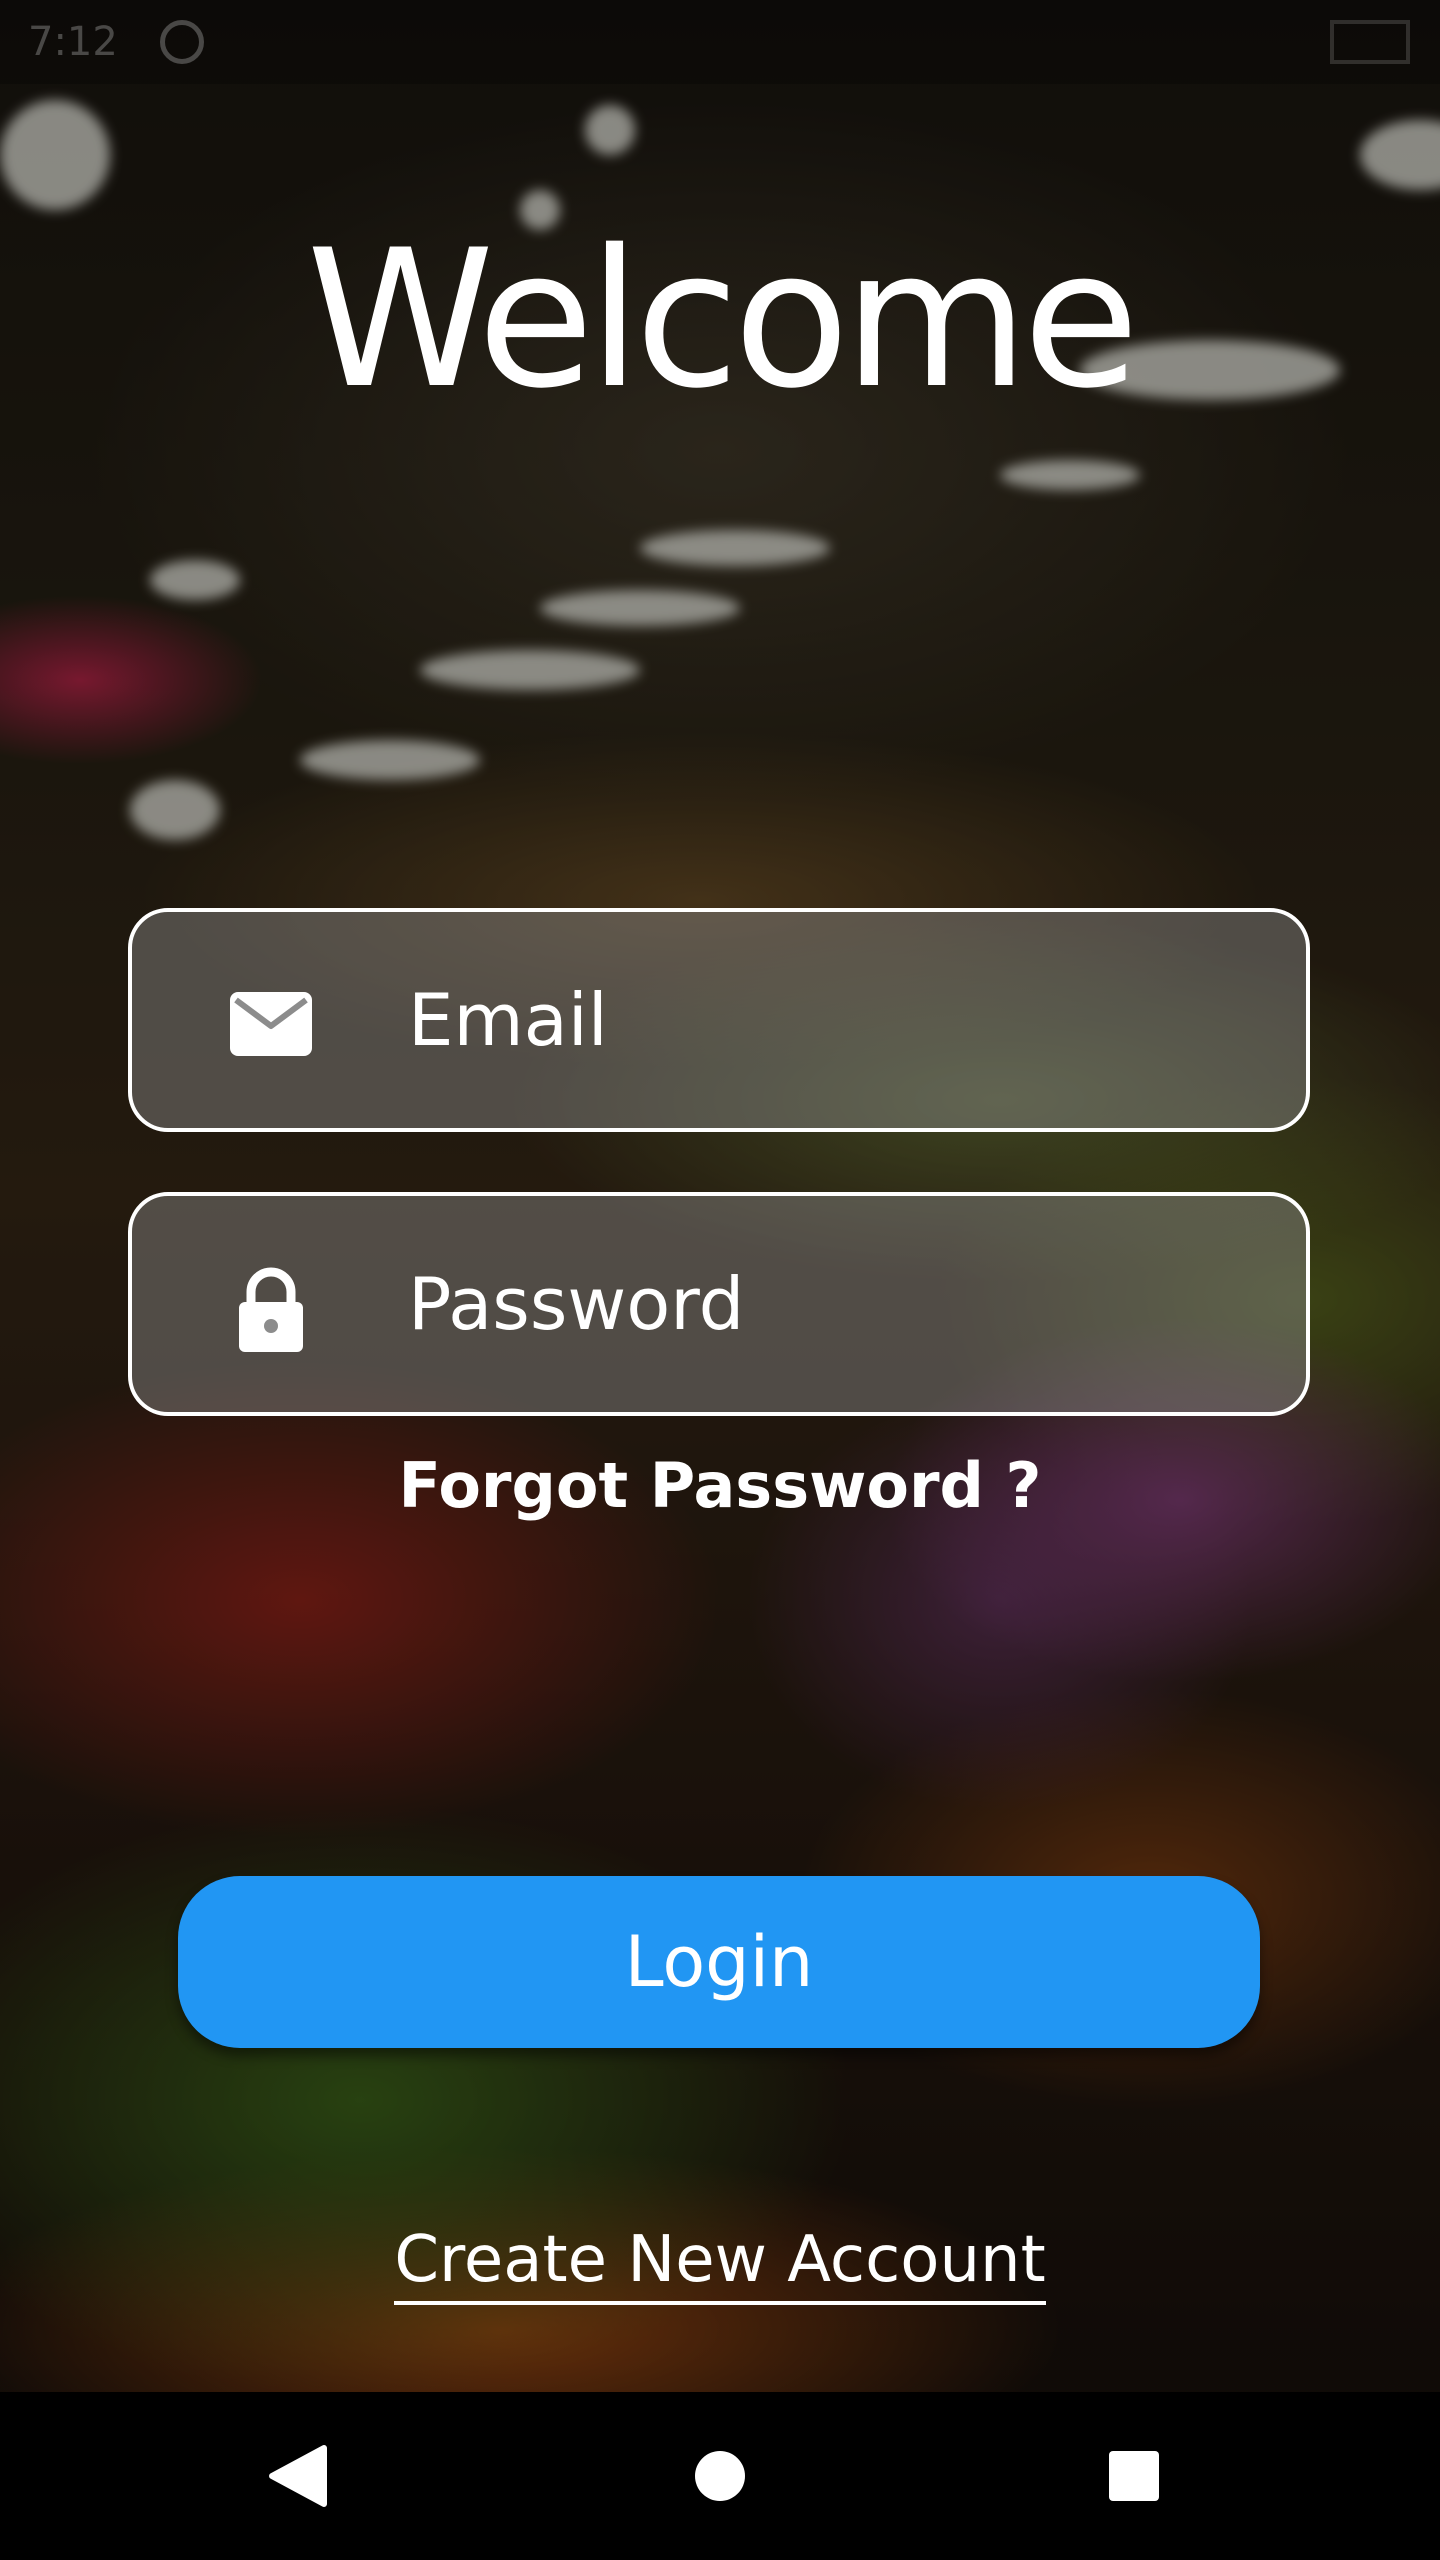  Describe the element at coordinates (720, 42) in the screenshot. I see `status-bar: 7:12` at that location.